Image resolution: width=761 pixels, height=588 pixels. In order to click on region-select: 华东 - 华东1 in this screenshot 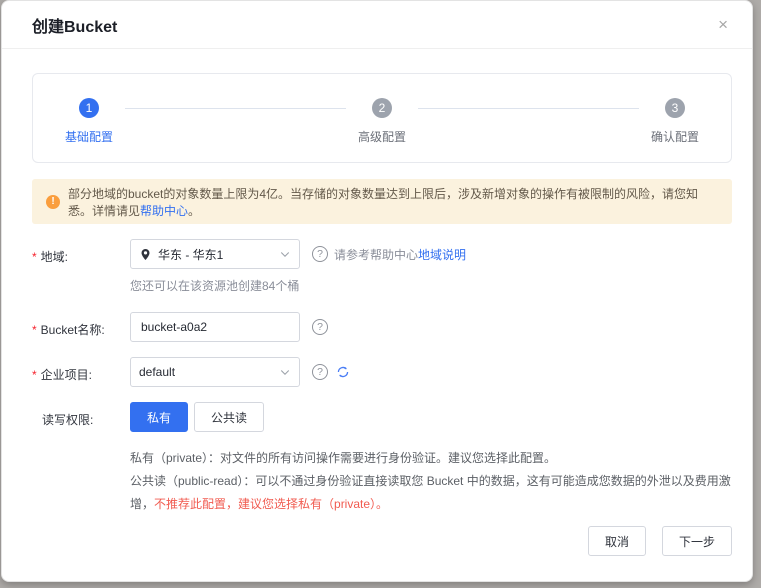, I will do `click(215, 254)`.